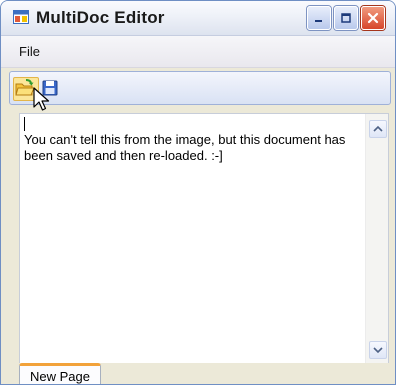 This screenshot has width=396, height=385. What do you see at coordinates (319, 18) in the screenshot?
I see `minimize-button` at bounding box center [319, 18].